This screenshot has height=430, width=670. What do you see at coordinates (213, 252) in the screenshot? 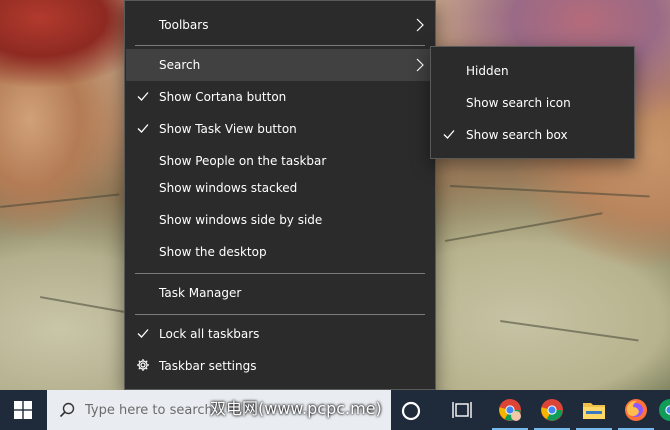
I see `menu-item-label: Show the desktop` at bounding box center [213, 252].